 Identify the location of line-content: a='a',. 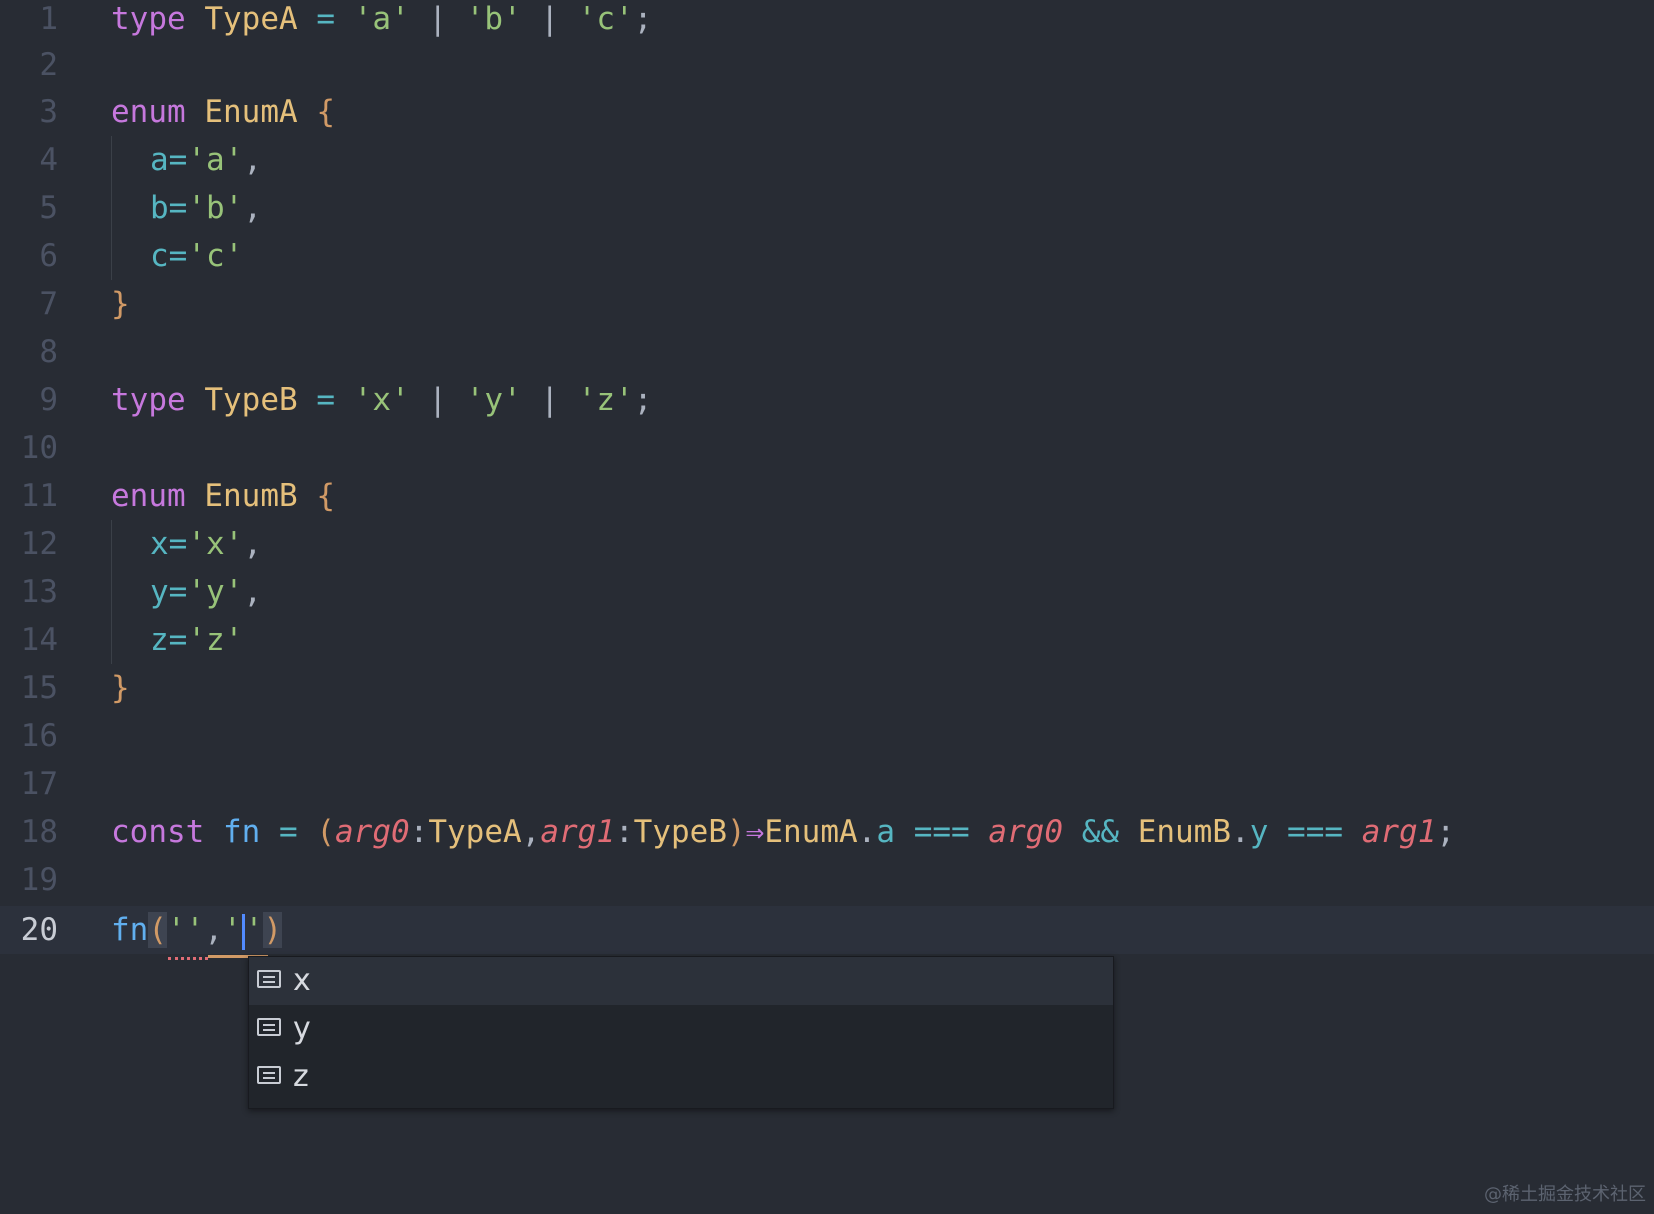
(206, 160).